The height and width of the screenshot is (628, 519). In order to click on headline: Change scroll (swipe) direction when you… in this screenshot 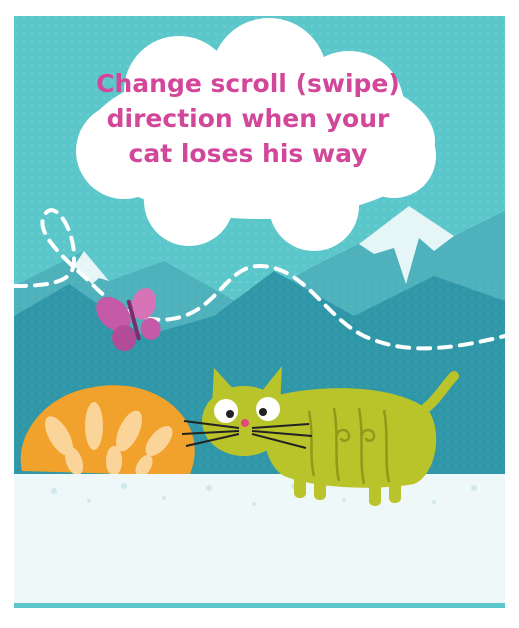, I will do `click(248, 118)`.